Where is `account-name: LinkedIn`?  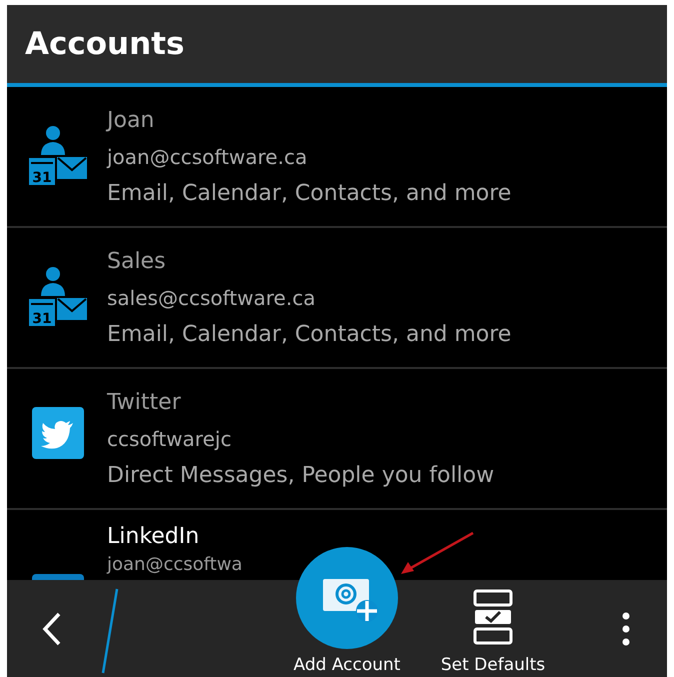 account-name: LinkedIn is located at coordinates (153, 537).